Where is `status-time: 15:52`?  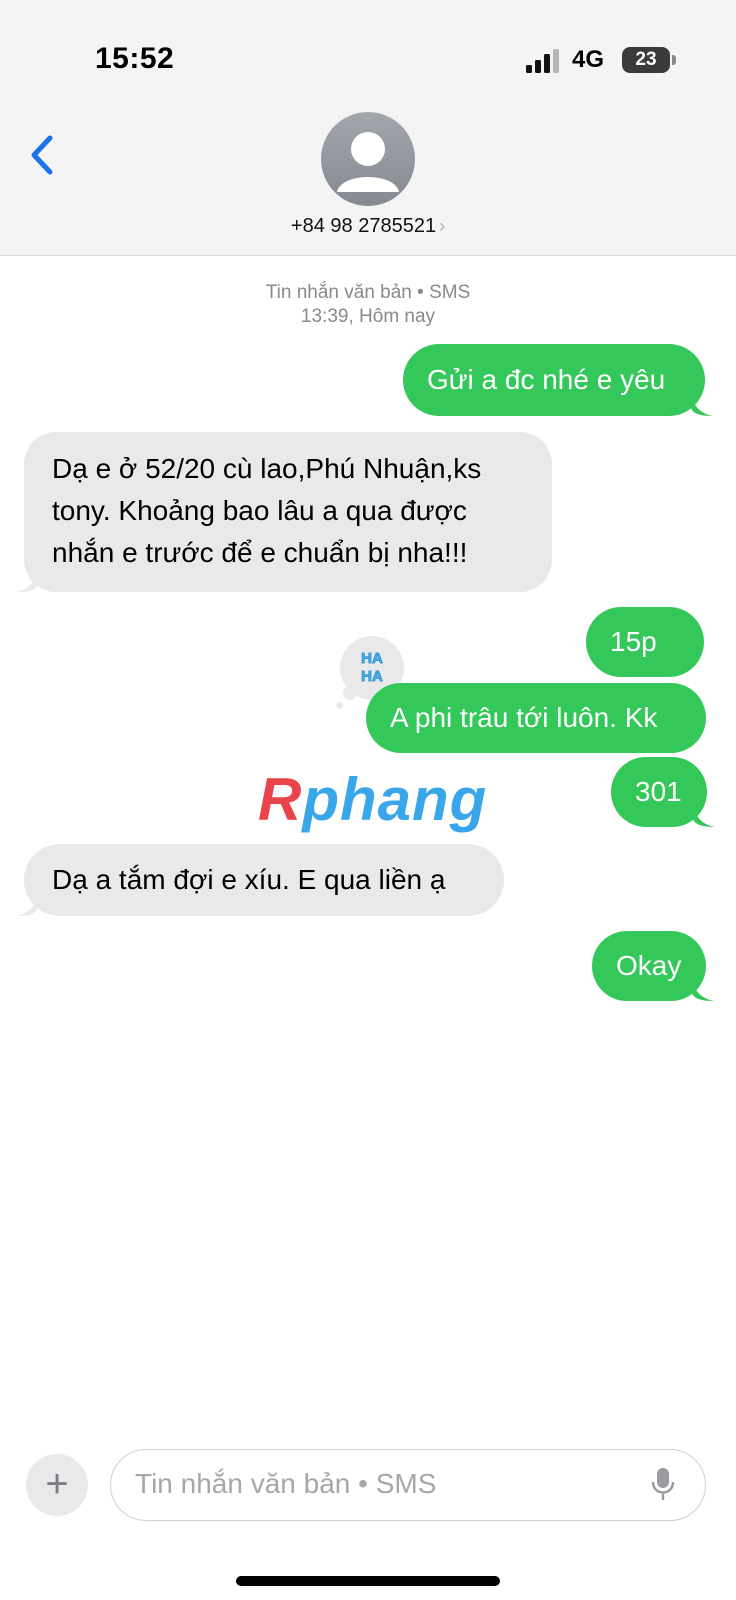
status-time: 15:52 is located at coordinates (135, 58).